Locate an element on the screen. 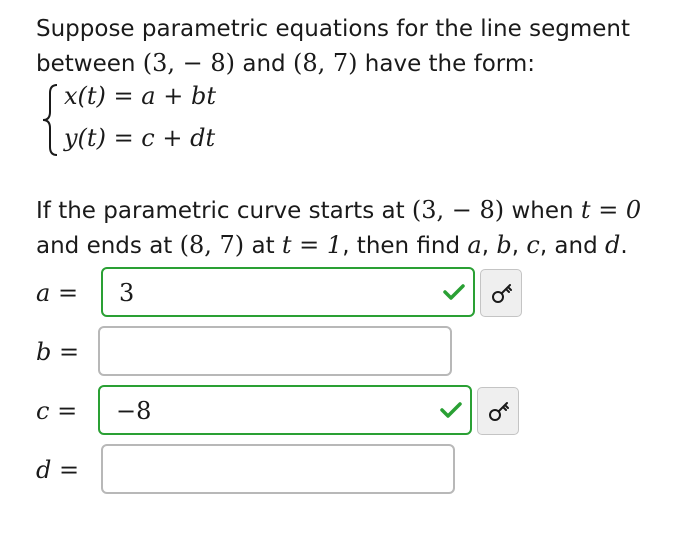  answer-input-b is located at coordinates (275, 351).